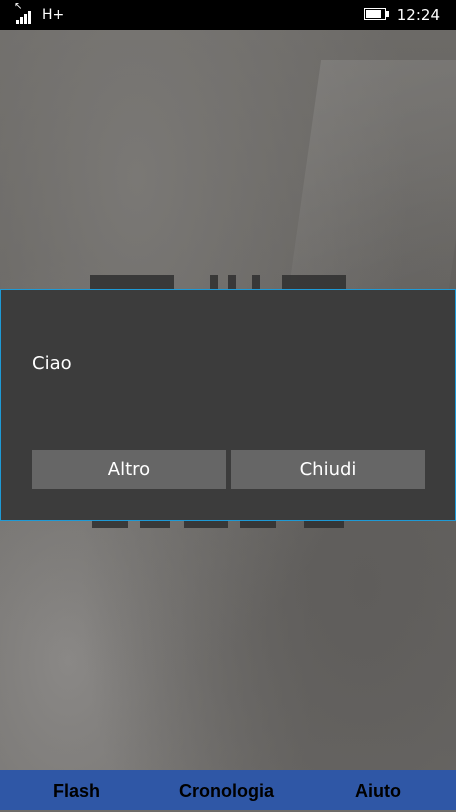  I want to click on close-button: Chiudi, so click(328, 469).